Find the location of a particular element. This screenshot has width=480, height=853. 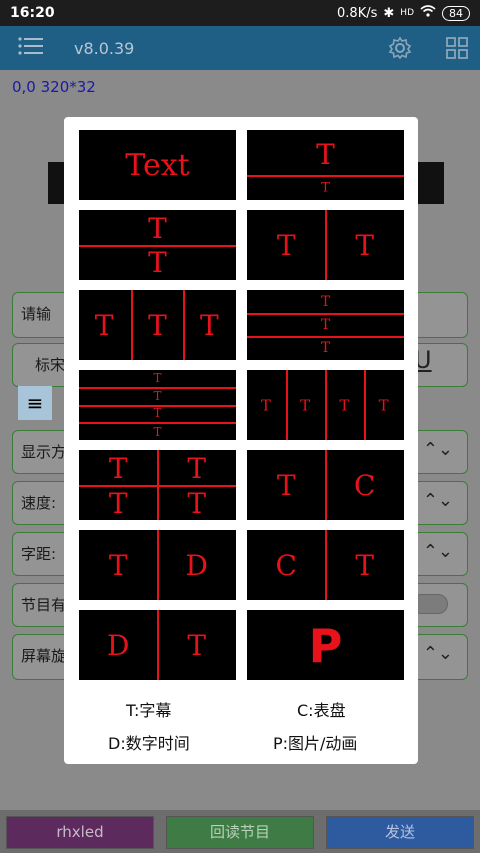

app-title: v8.0.39 is located at coordinates (104, 48).